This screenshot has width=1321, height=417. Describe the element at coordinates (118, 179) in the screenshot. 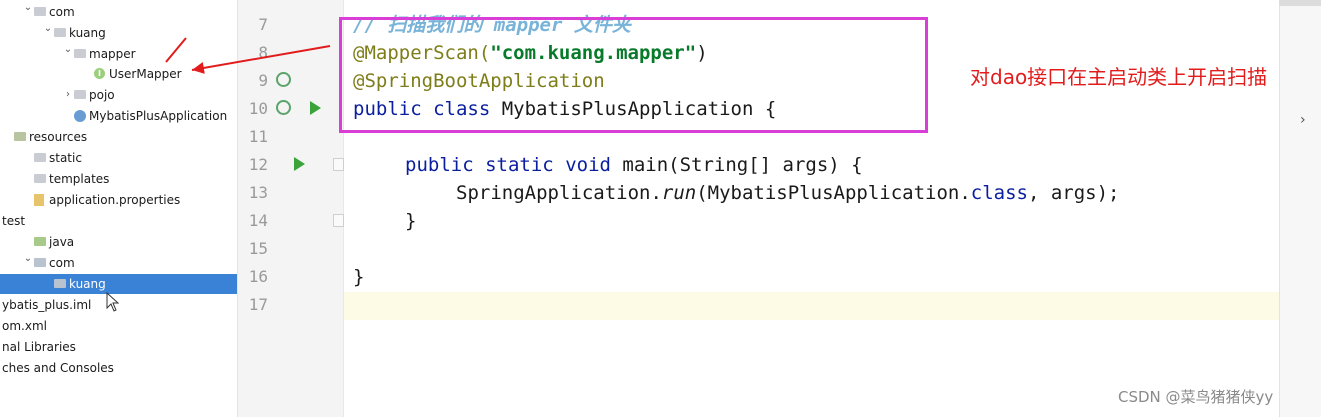

I see `tree-item: templates` at that location.